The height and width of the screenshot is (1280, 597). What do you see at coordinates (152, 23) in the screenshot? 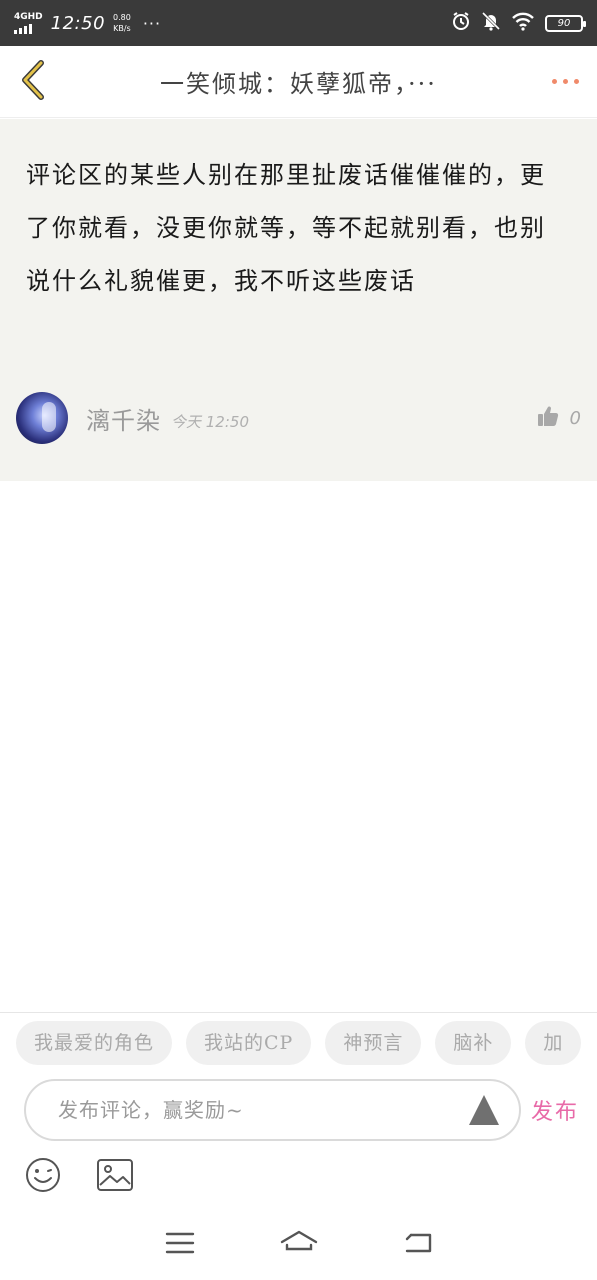
I see `status-more-notifications: ···` at bounding box center [152, 23].